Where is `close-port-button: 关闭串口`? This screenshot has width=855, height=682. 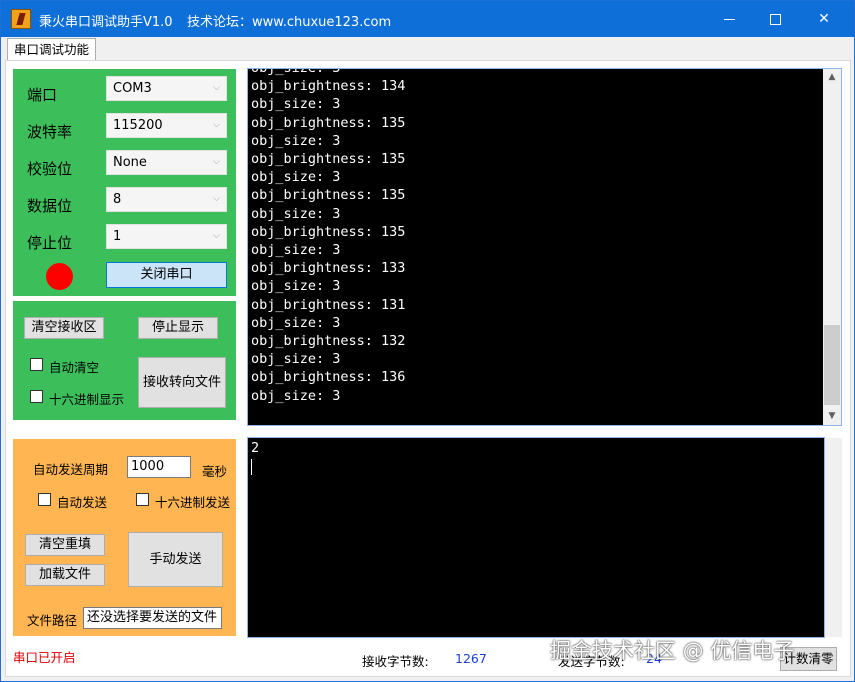
close-port-button: 关闭串口 is located at coordinates (166, 275).